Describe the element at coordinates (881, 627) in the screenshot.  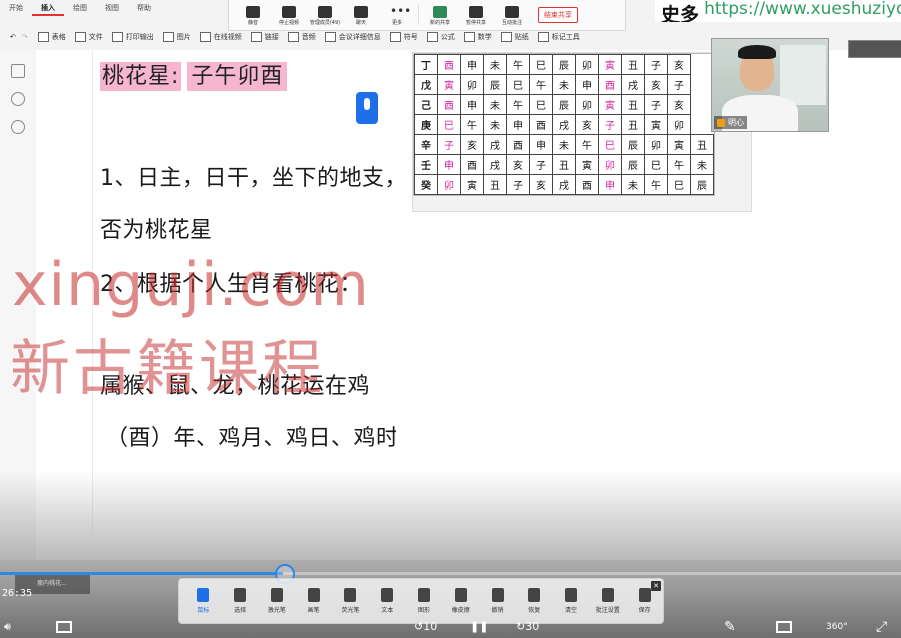
I see `fullscreen-icon: ⤢` at that location.